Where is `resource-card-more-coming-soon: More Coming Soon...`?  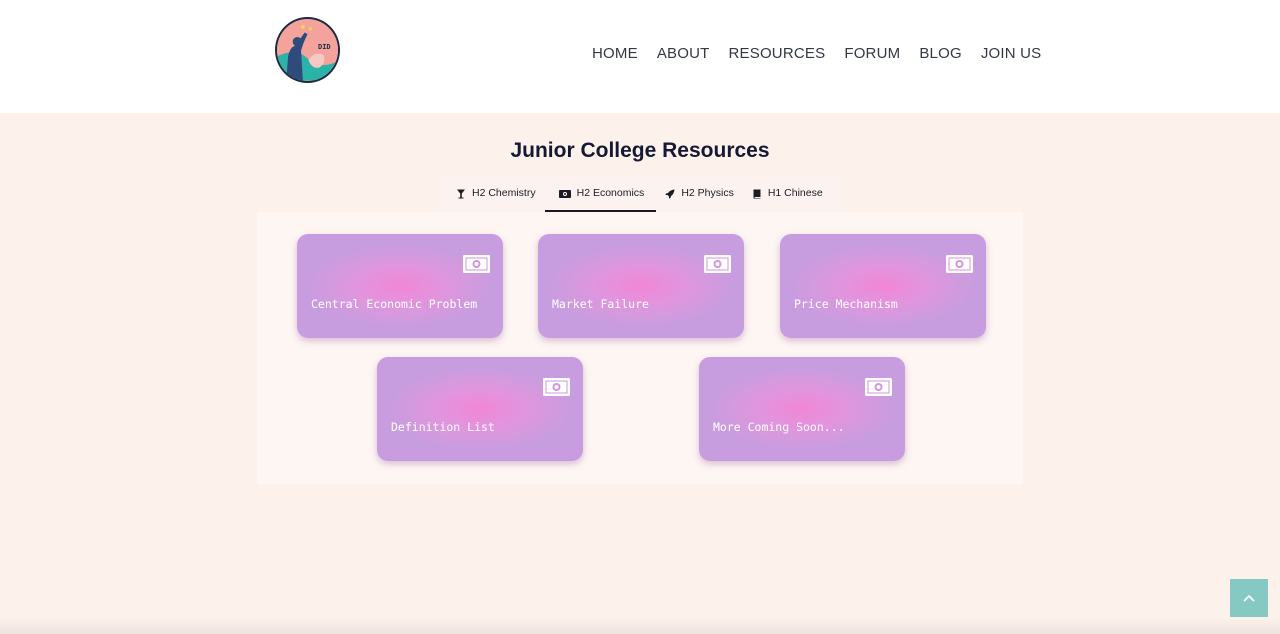 resource-card-more-coming-soon: More Coming Soon... is located at coordinates (802, 409).